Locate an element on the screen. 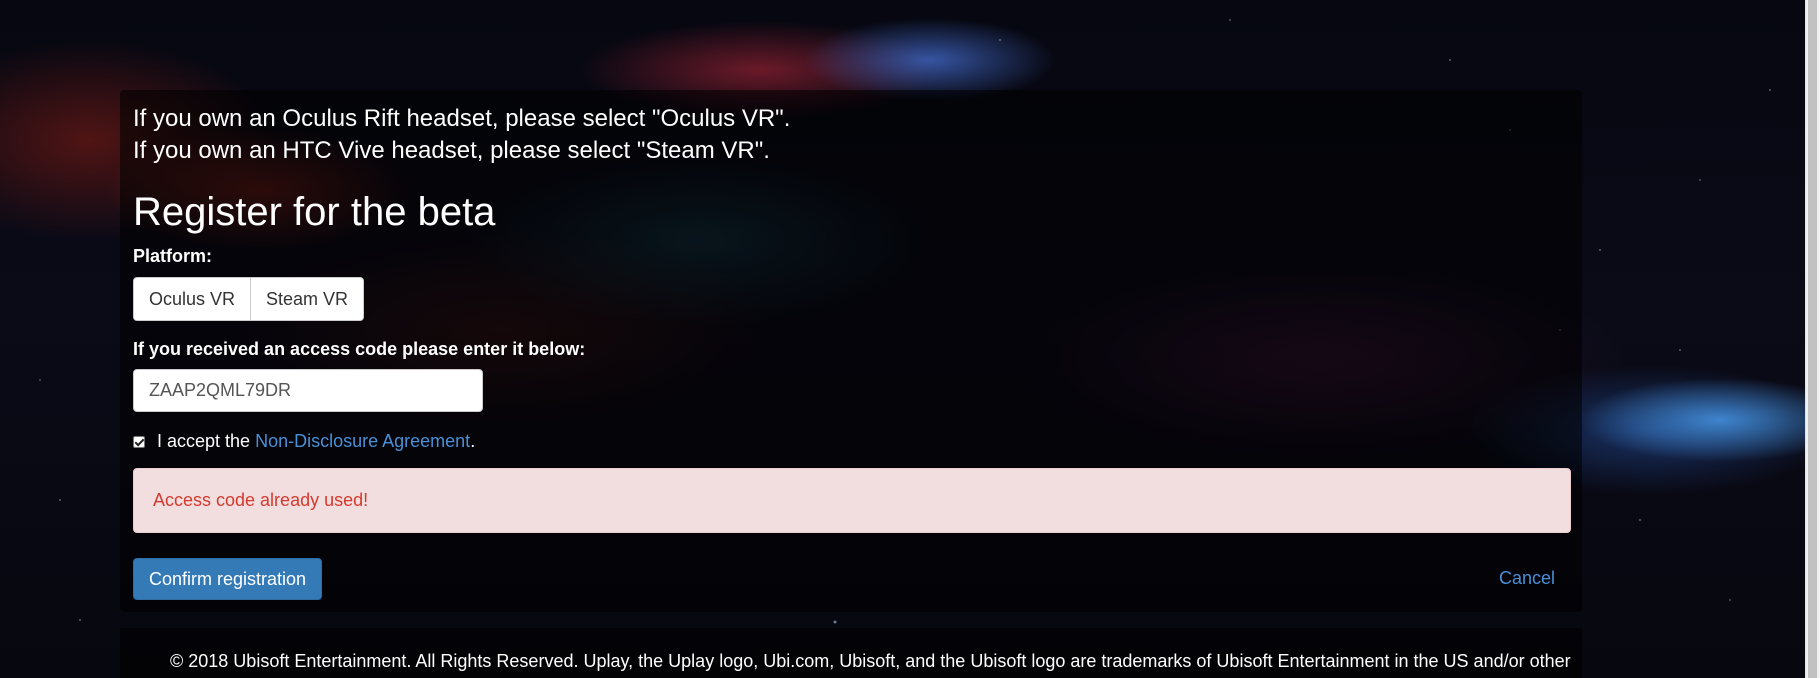  nda-checkbox is located at coordinates (139, 441).